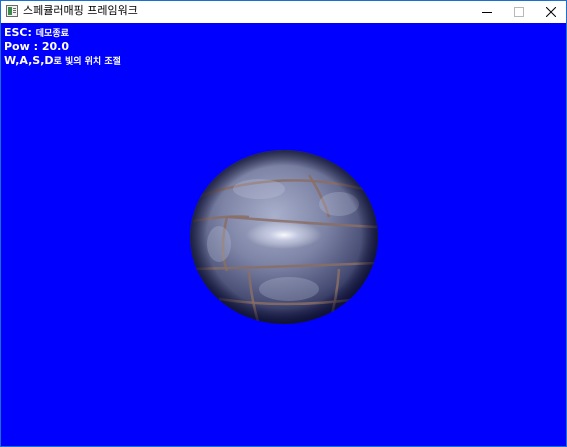  I want to click on pow-readout: Pow : 20.0, so click(36, 46).